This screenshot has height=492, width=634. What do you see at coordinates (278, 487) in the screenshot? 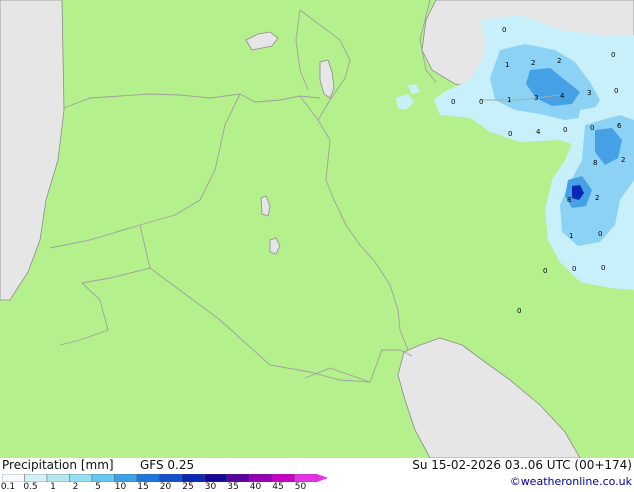
I see `scale-tick-label: 45` at bounding box center [278, 487].